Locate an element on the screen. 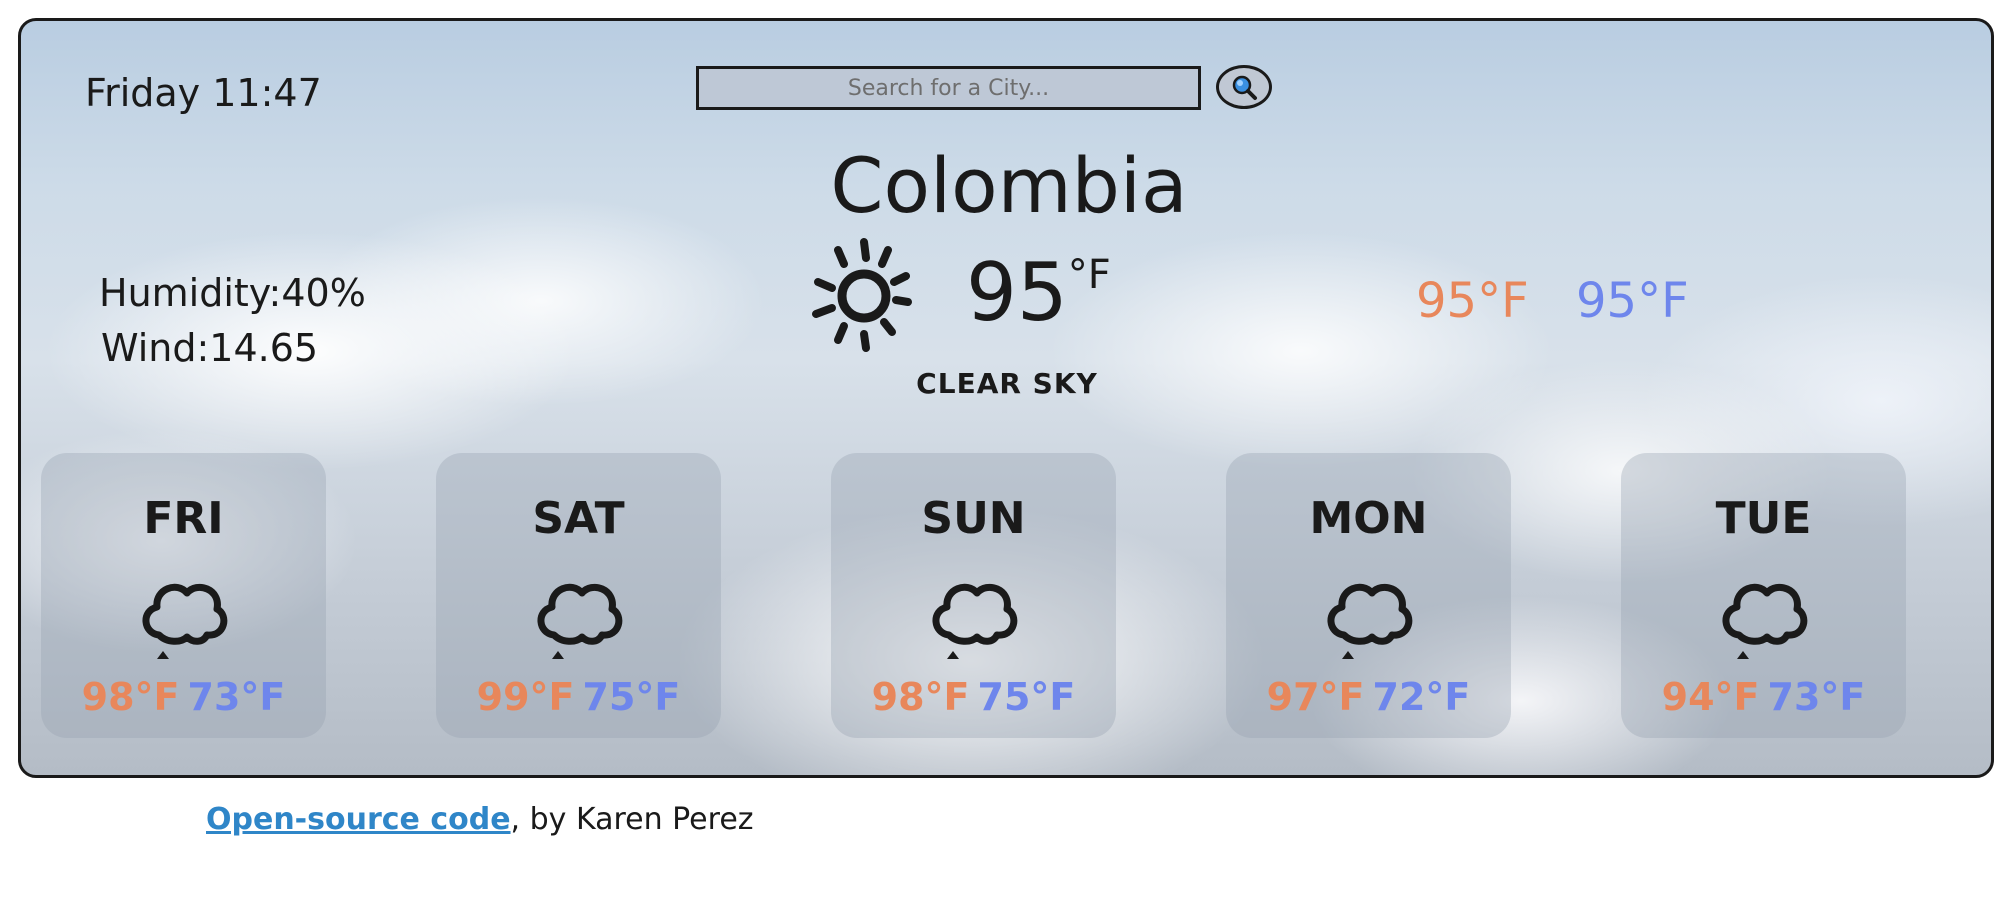  search-button is located at coordinates (1244, 87).